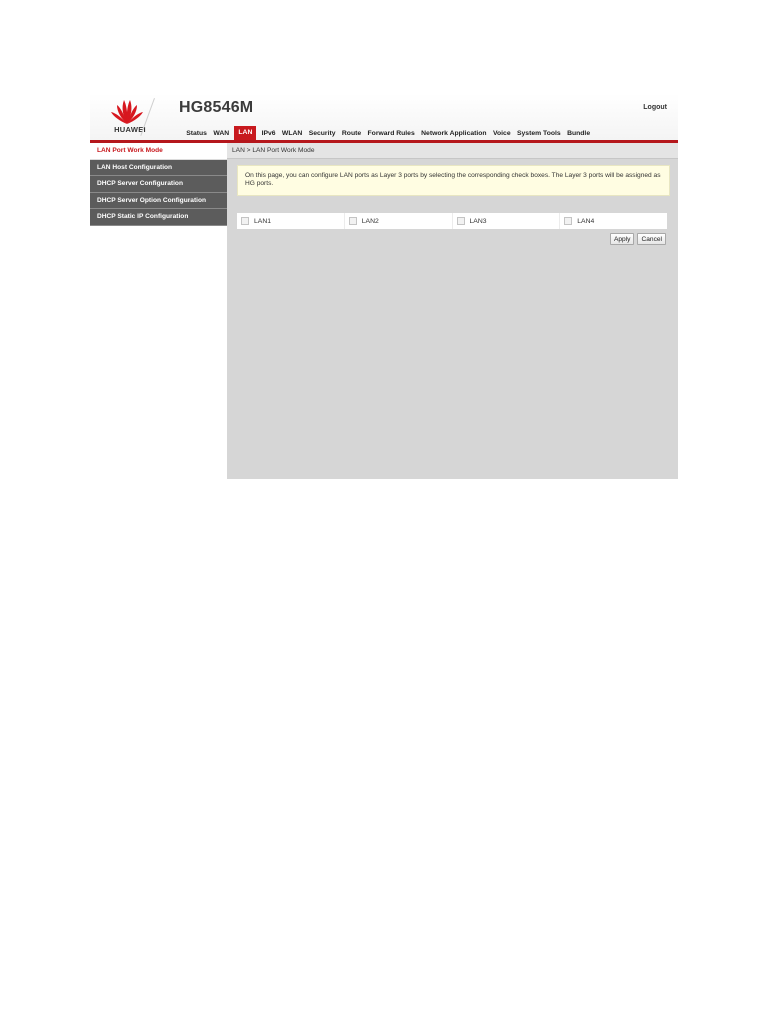 Image resolution: width=768 pixels, height=1024 pixels. I want to click on huawei-petals-icon, so click(127, 112).